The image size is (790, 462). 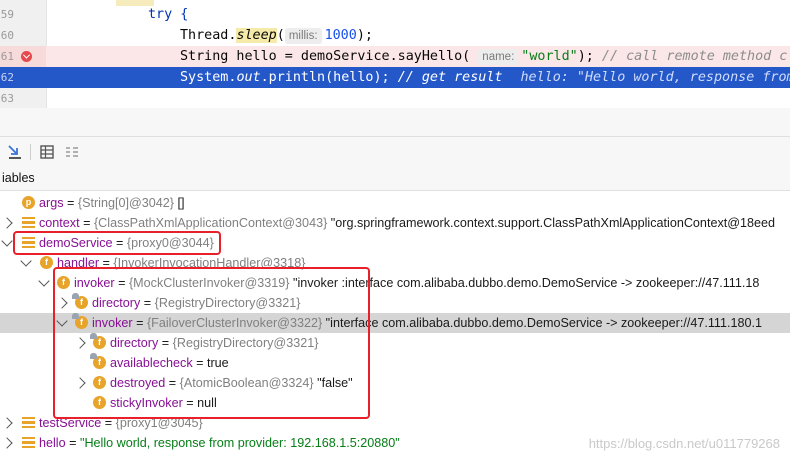 What do you see at coordinates (7, 14) in the screenshot?
I see `line-number: 59` at bounding box center [7, 14].